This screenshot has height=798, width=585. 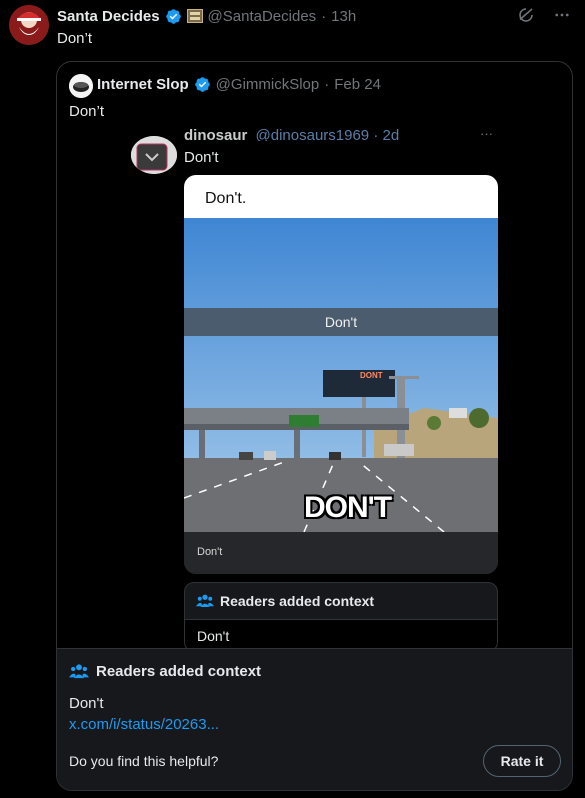 I want to click on quote-date: Feb 24, so click(x=357, y=84).